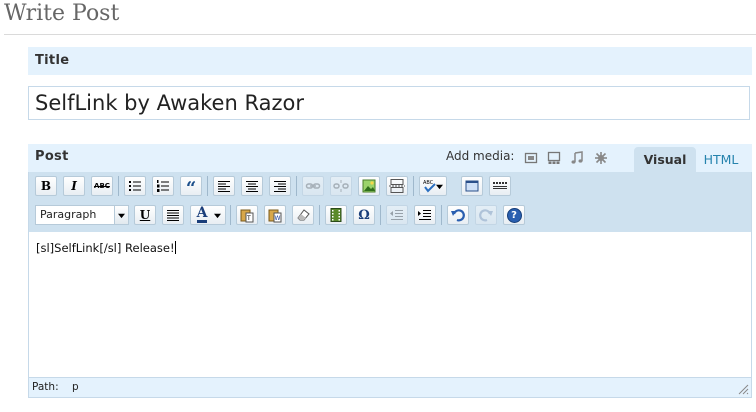  I want to click on paste-text-icon: T, so click(247, 216).